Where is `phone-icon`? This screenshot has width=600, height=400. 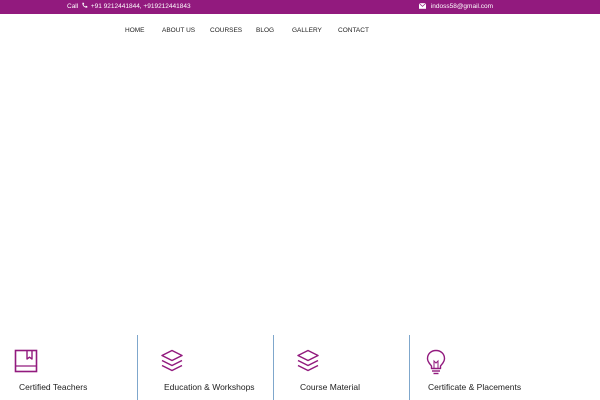 phone-icon is located at coordinates (85, 5).